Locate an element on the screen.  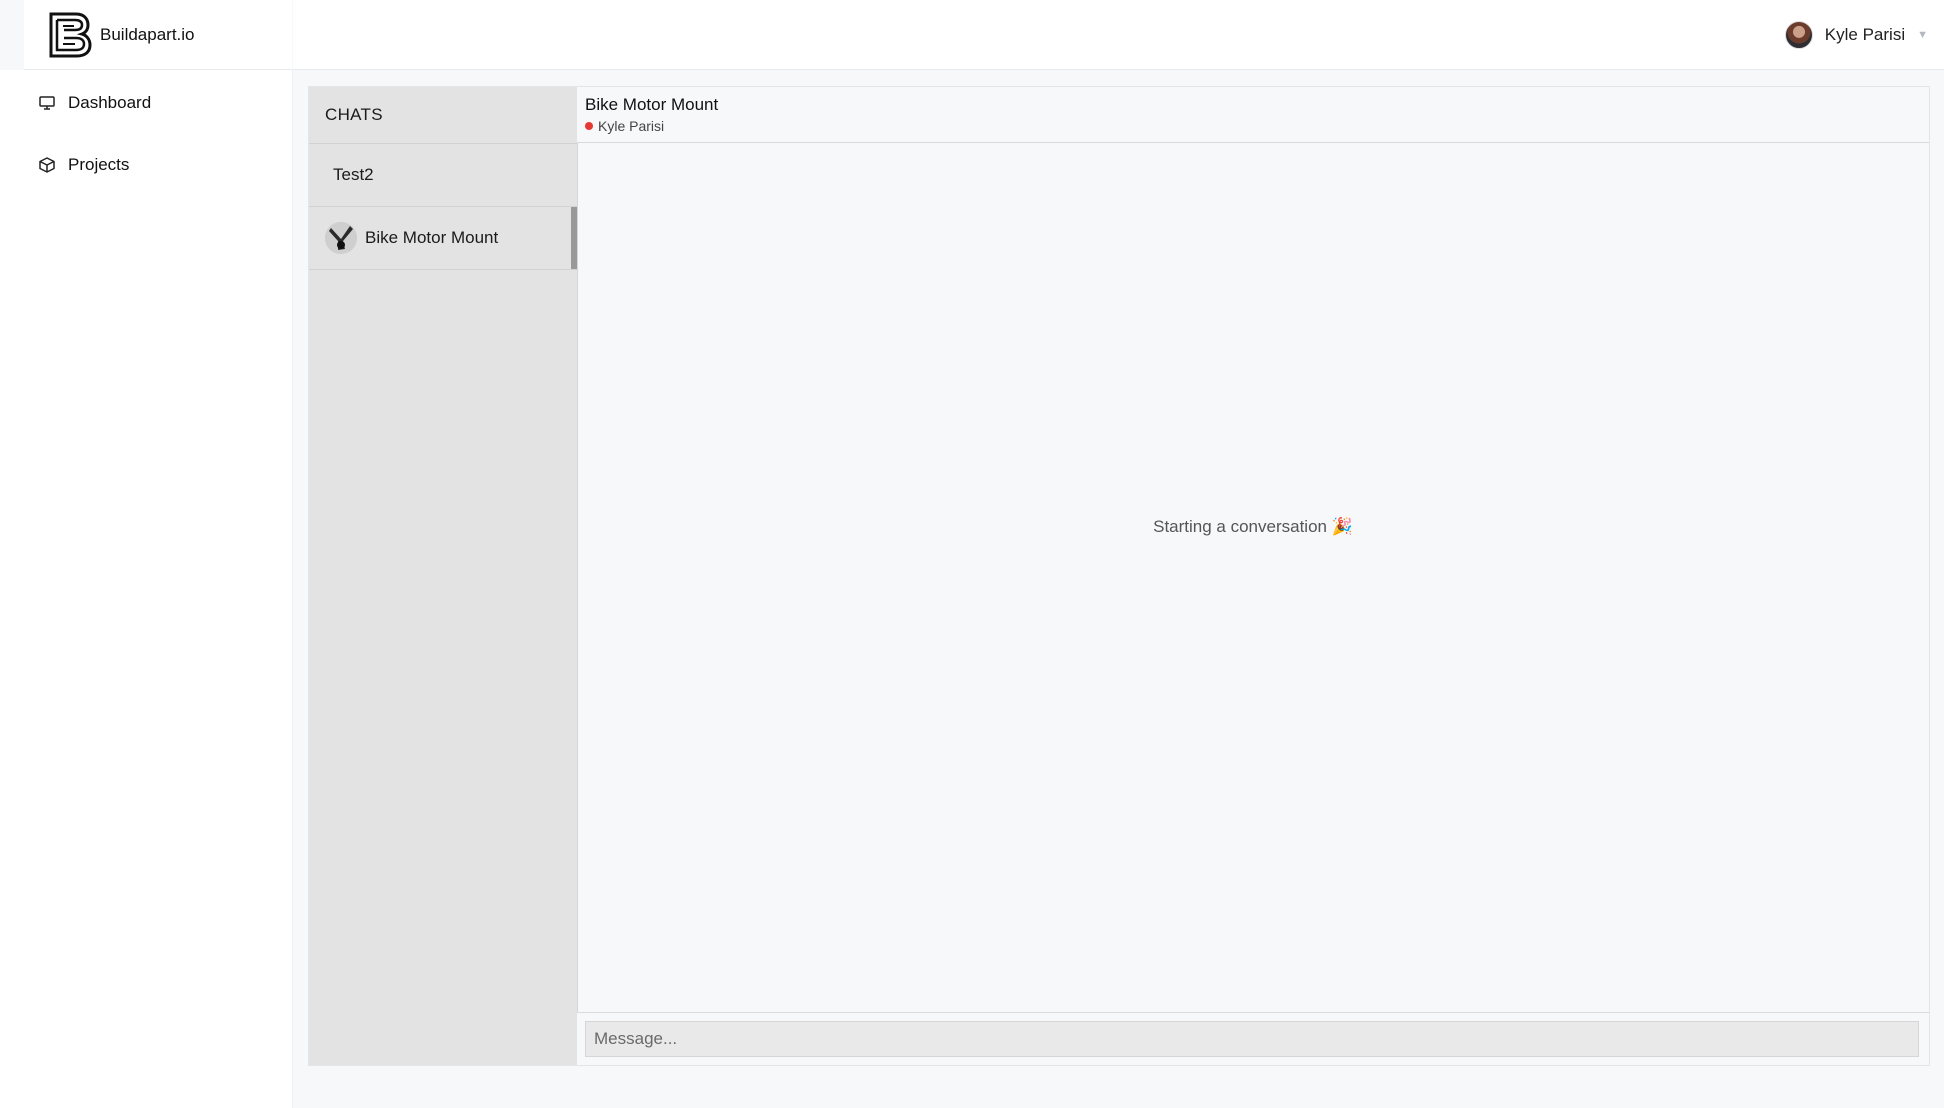
sidebar-item-projects: Projects is located at coordinates (83, 165).